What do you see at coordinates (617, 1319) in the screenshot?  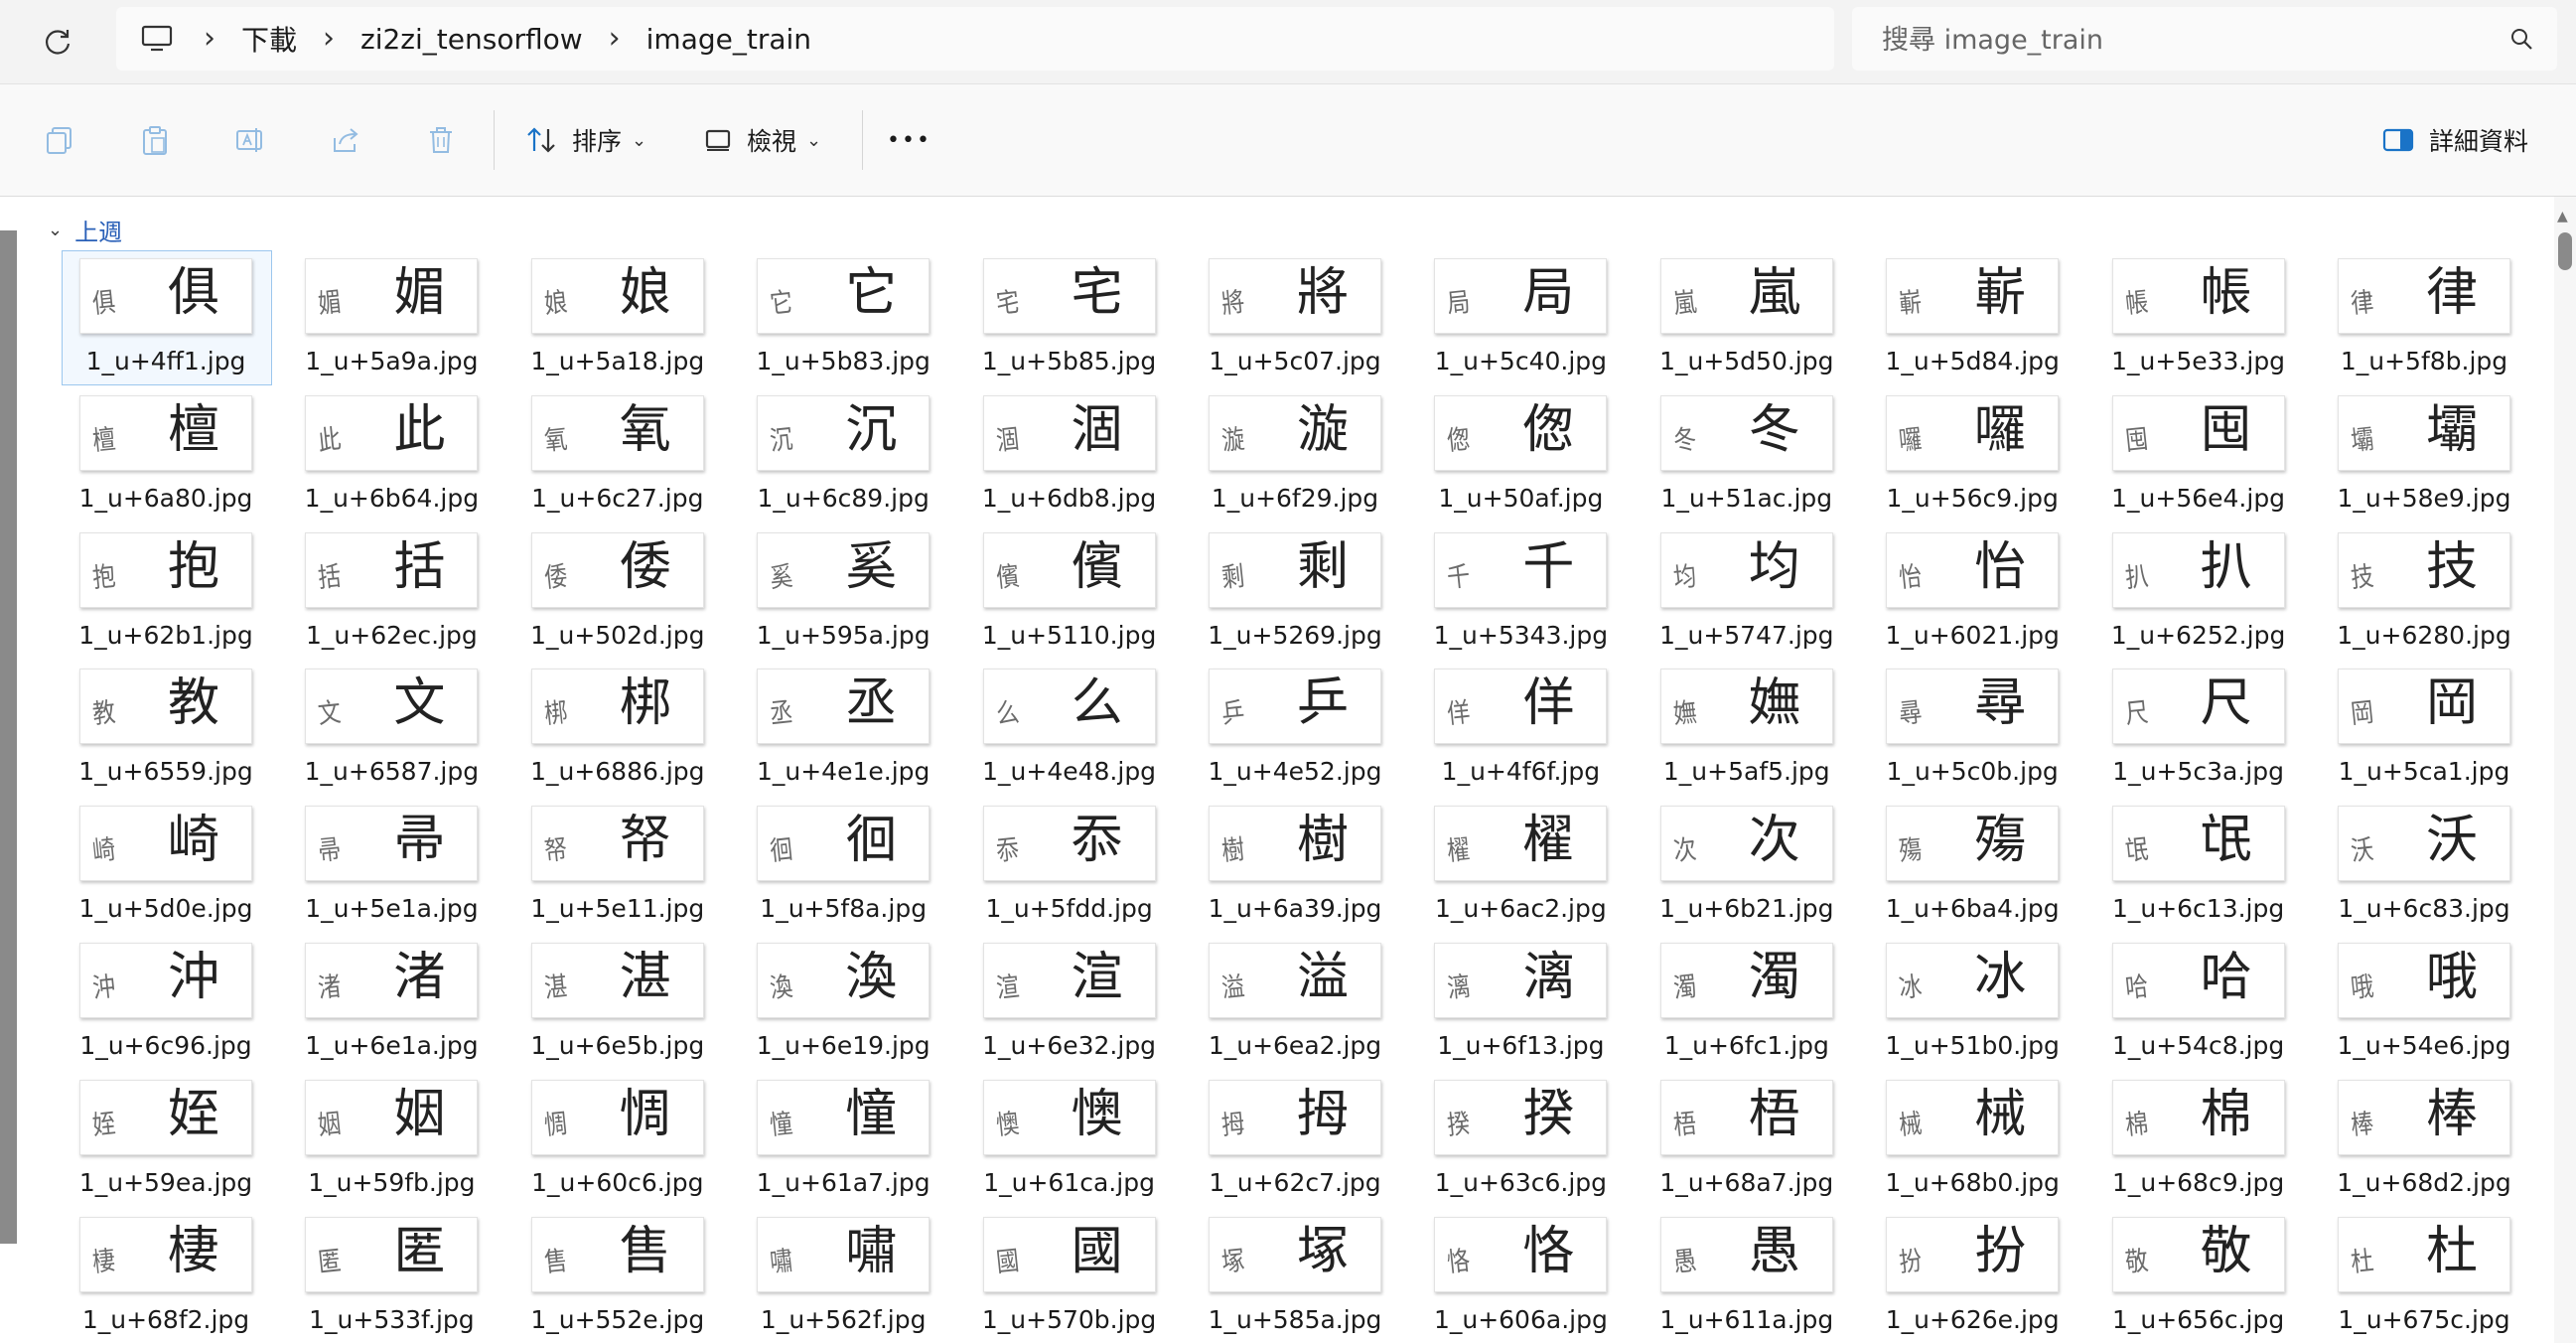 I see `file-name: 1_u+552e.jpg` at bounding box center [617, 1319].